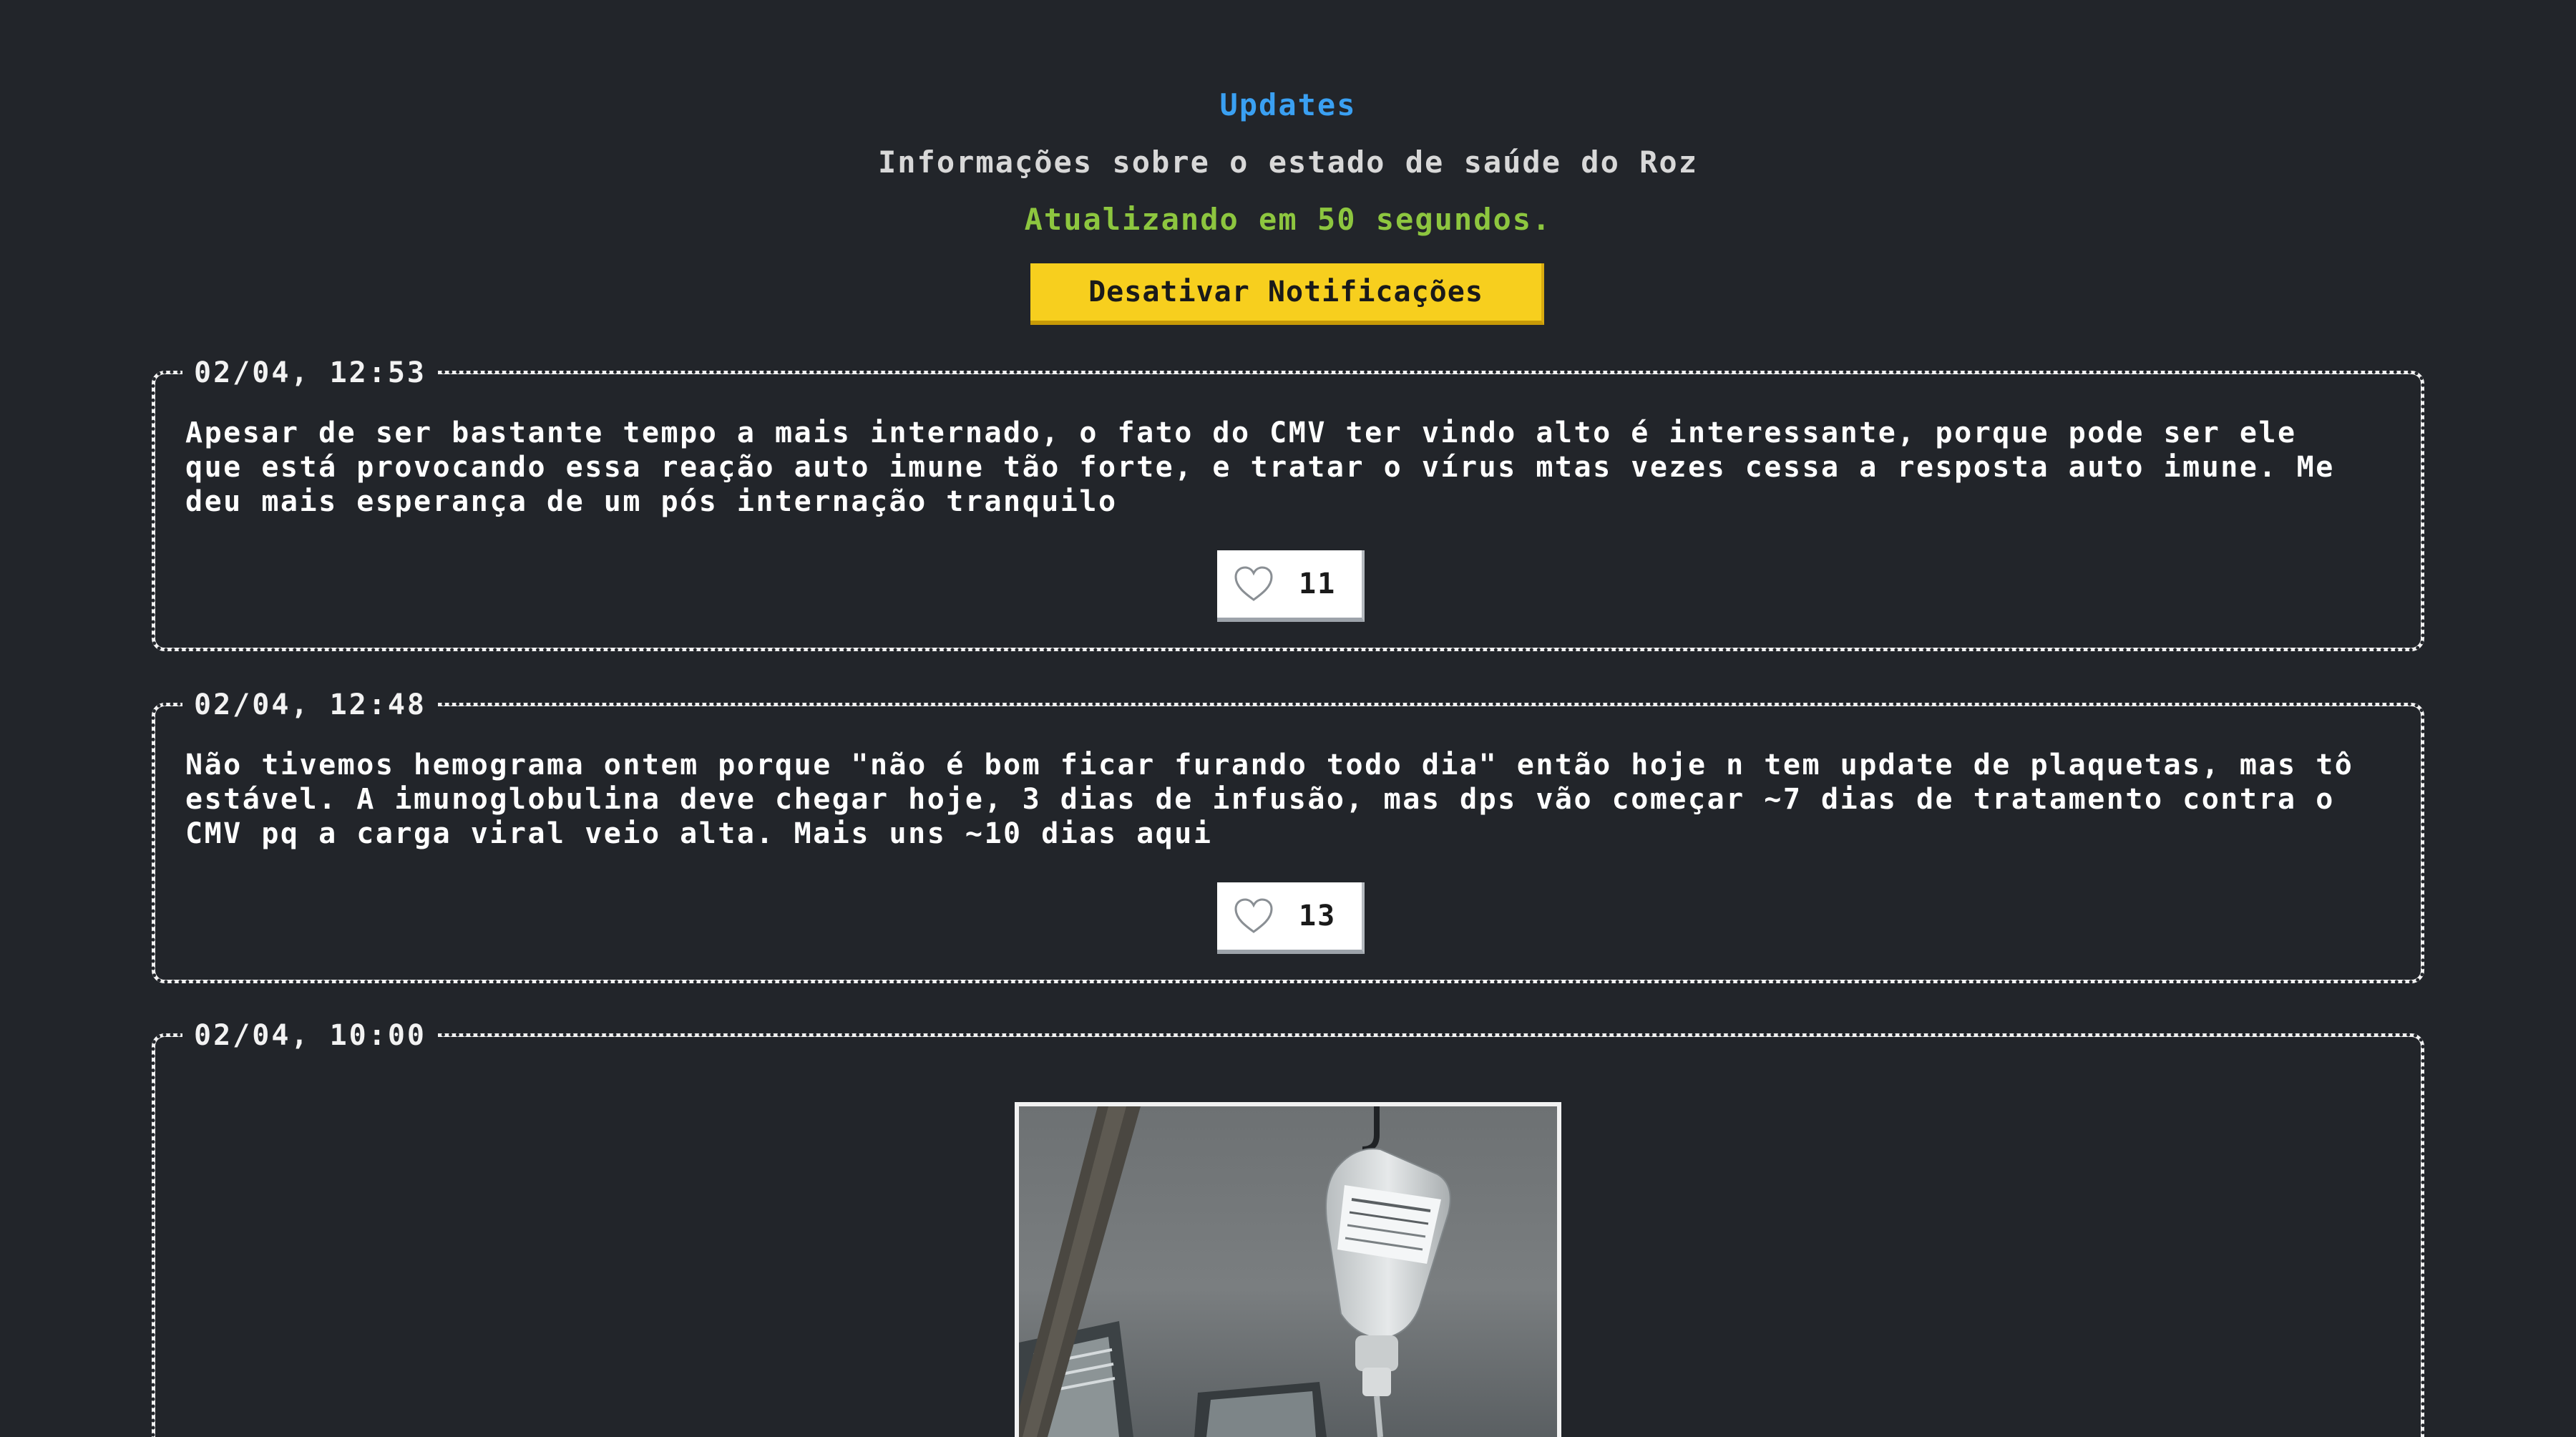  I want to click on iv-bag-photo, so click(1288, 1272).